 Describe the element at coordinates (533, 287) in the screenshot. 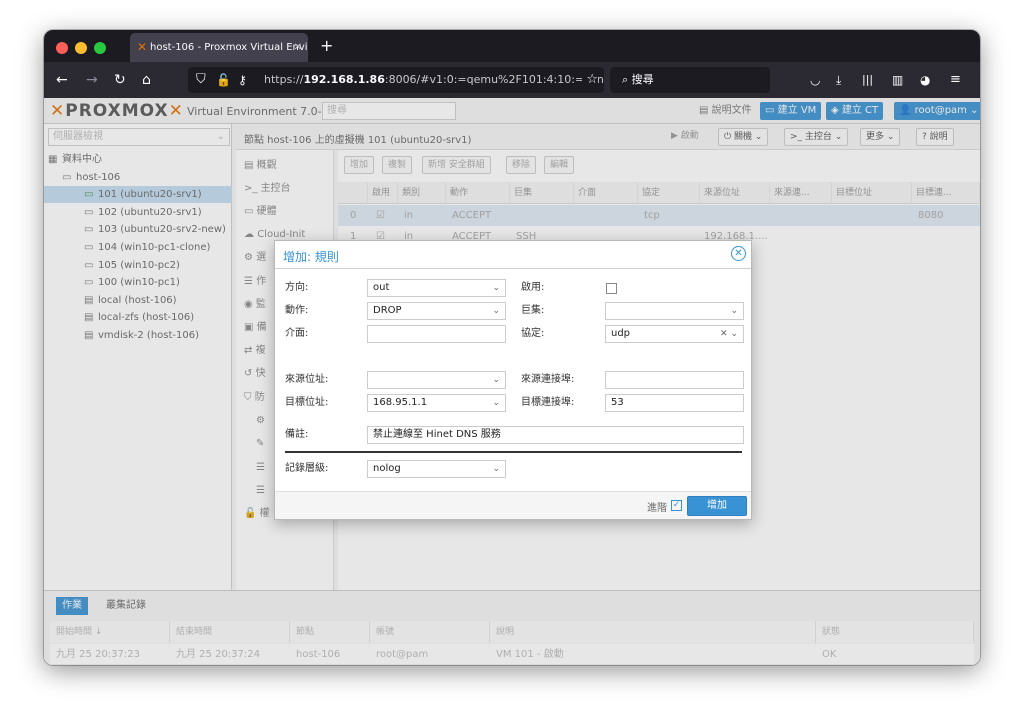

I see `enable-label: 啟用:` at that location.